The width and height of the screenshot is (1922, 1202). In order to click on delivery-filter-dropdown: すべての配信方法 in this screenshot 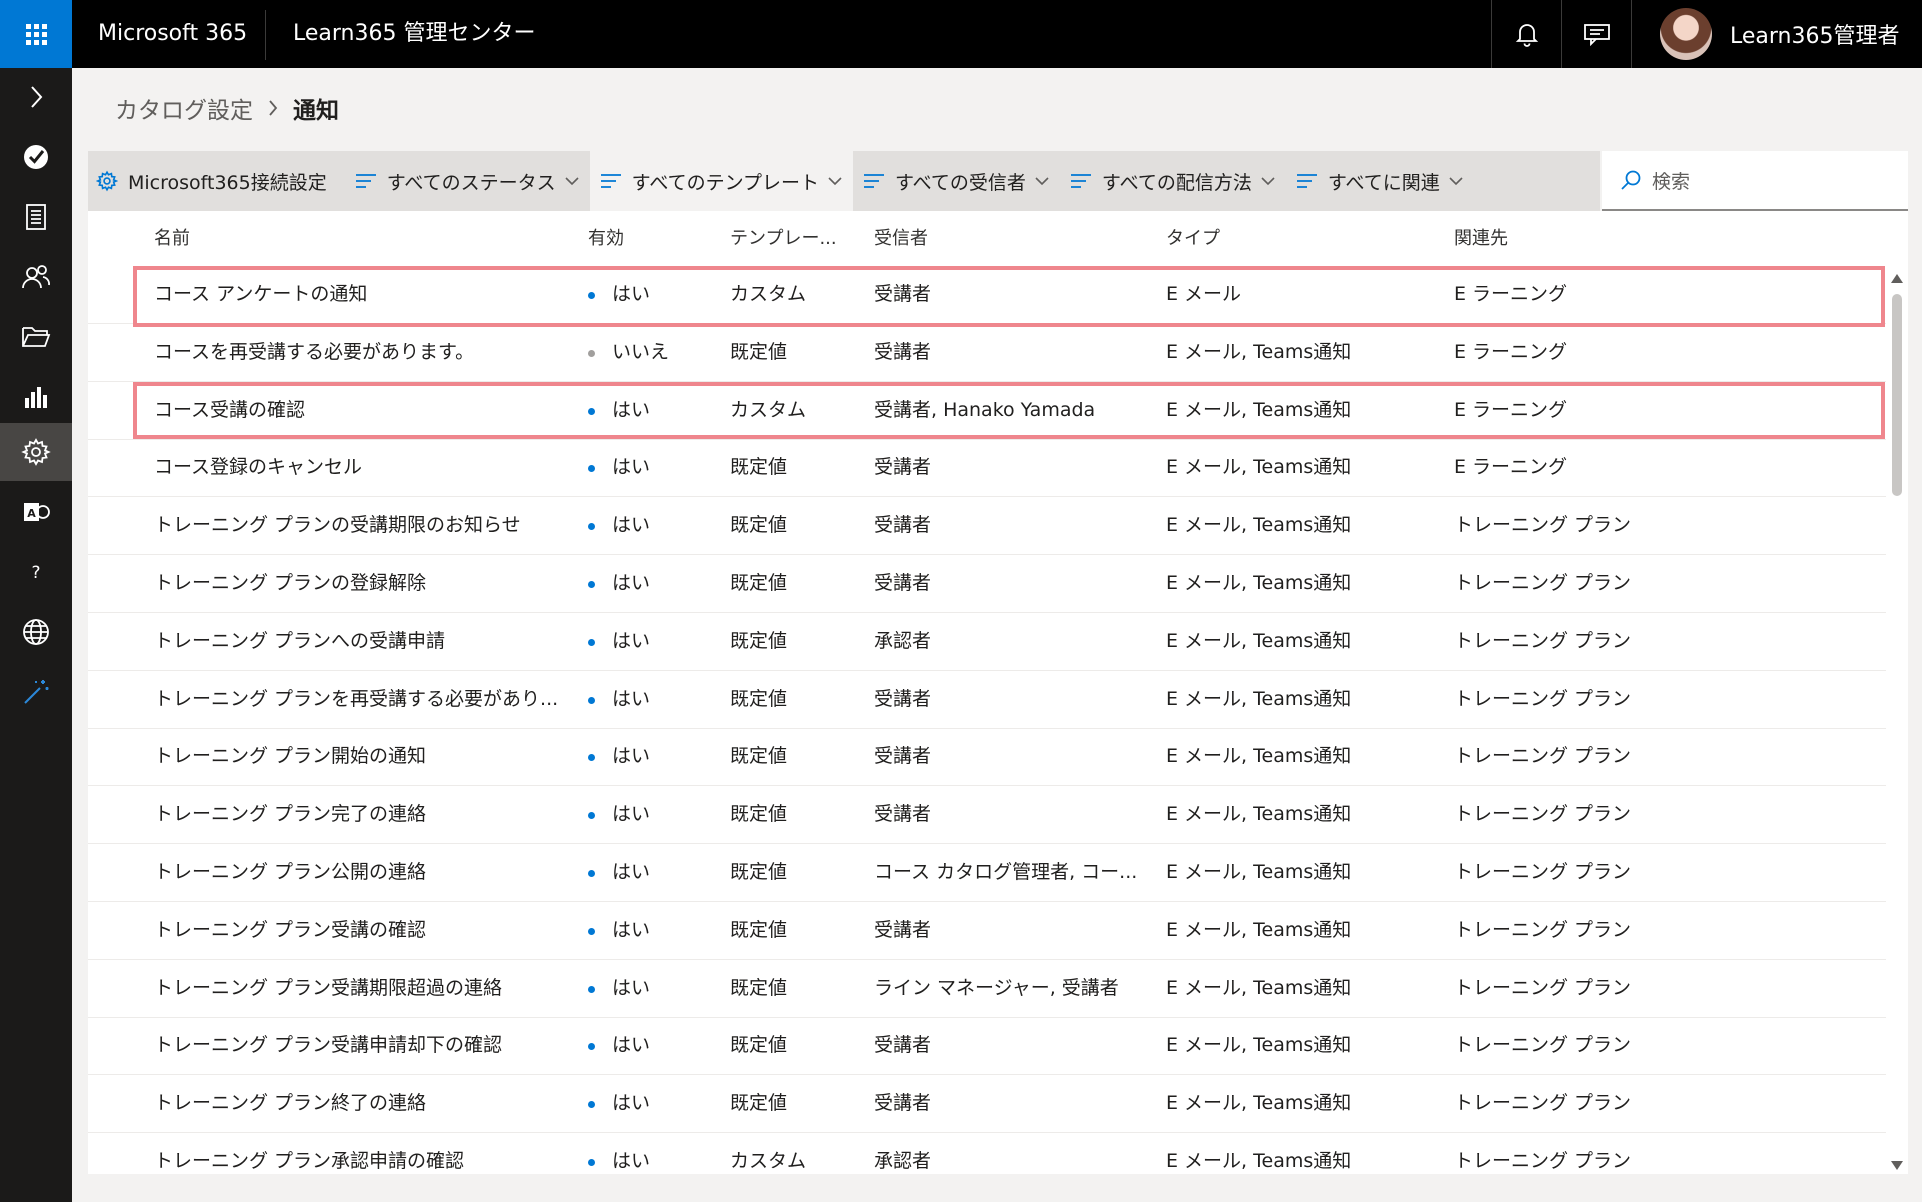, I will do `click(1173, 181)`.